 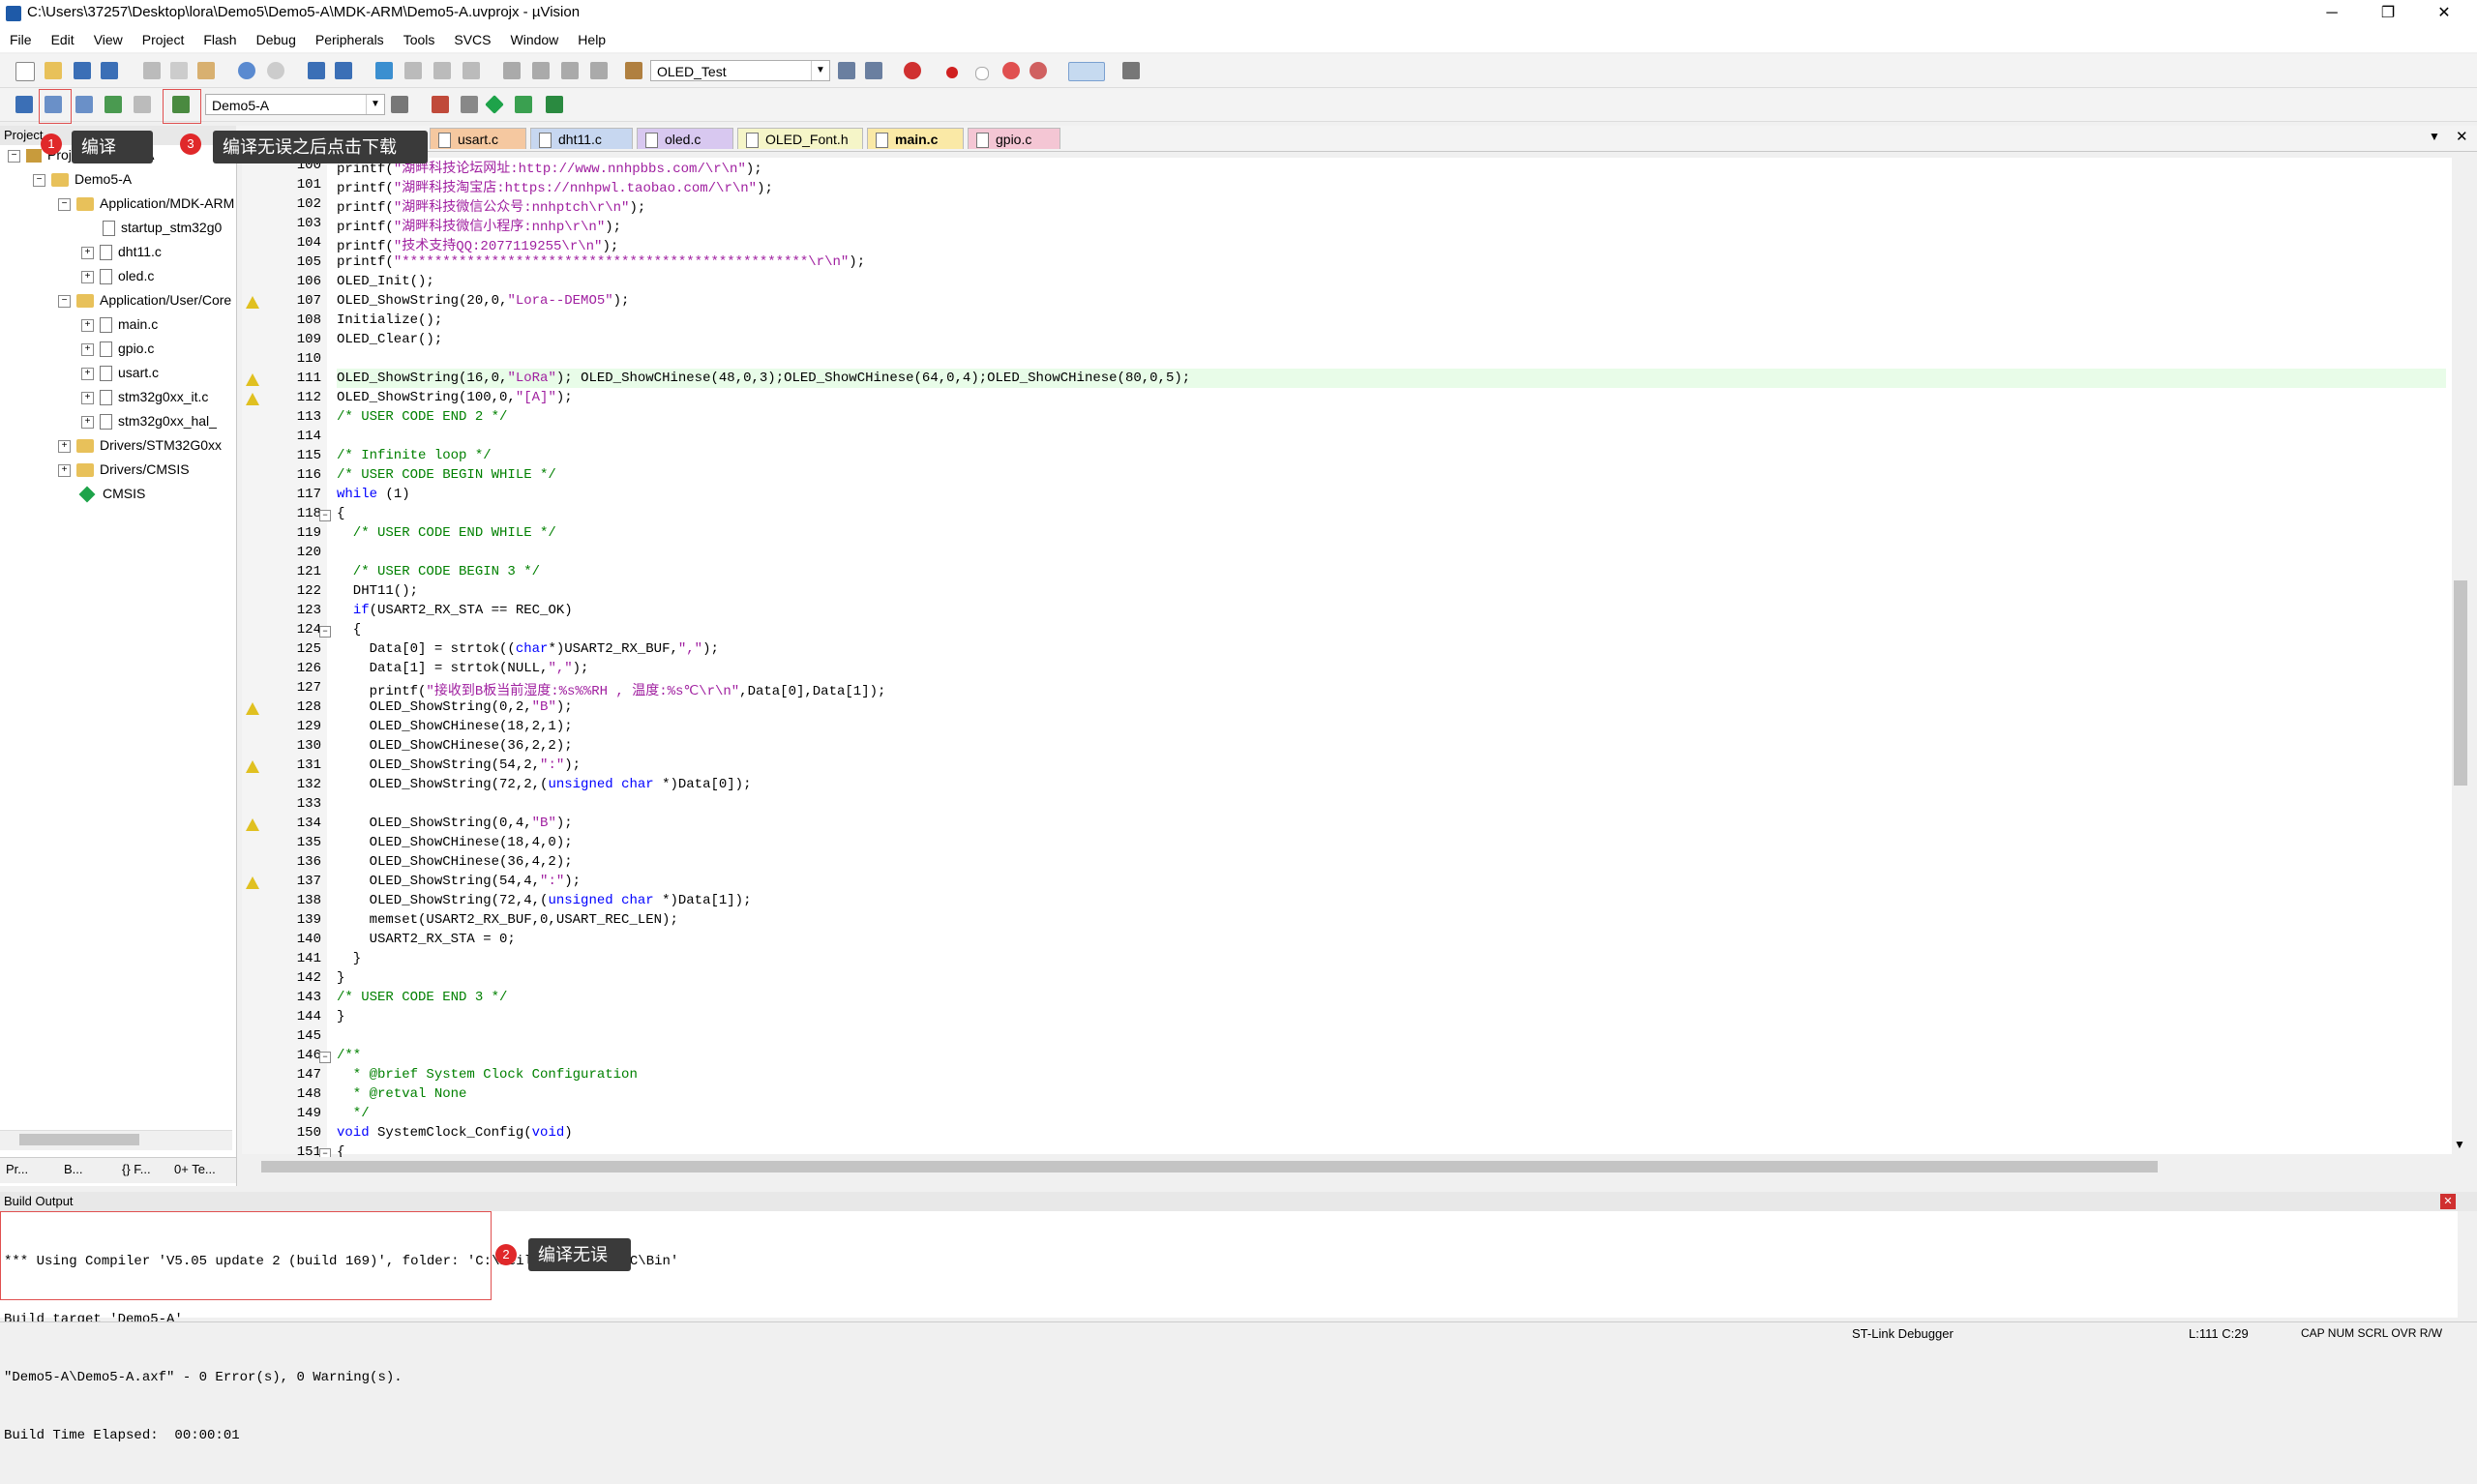 I want to click on indent-icon, so click(x=512, y=70).